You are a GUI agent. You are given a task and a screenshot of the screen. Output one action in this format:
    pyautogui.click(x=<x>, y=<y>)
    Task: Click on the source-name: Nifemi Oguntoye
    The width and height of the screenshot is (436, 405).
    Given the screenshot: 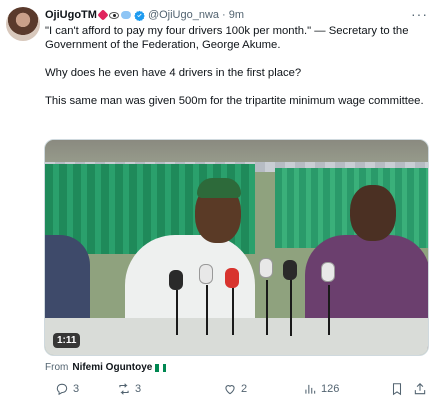 What is the action you would take?
    pyautogui.click(x=112, y=367)
    